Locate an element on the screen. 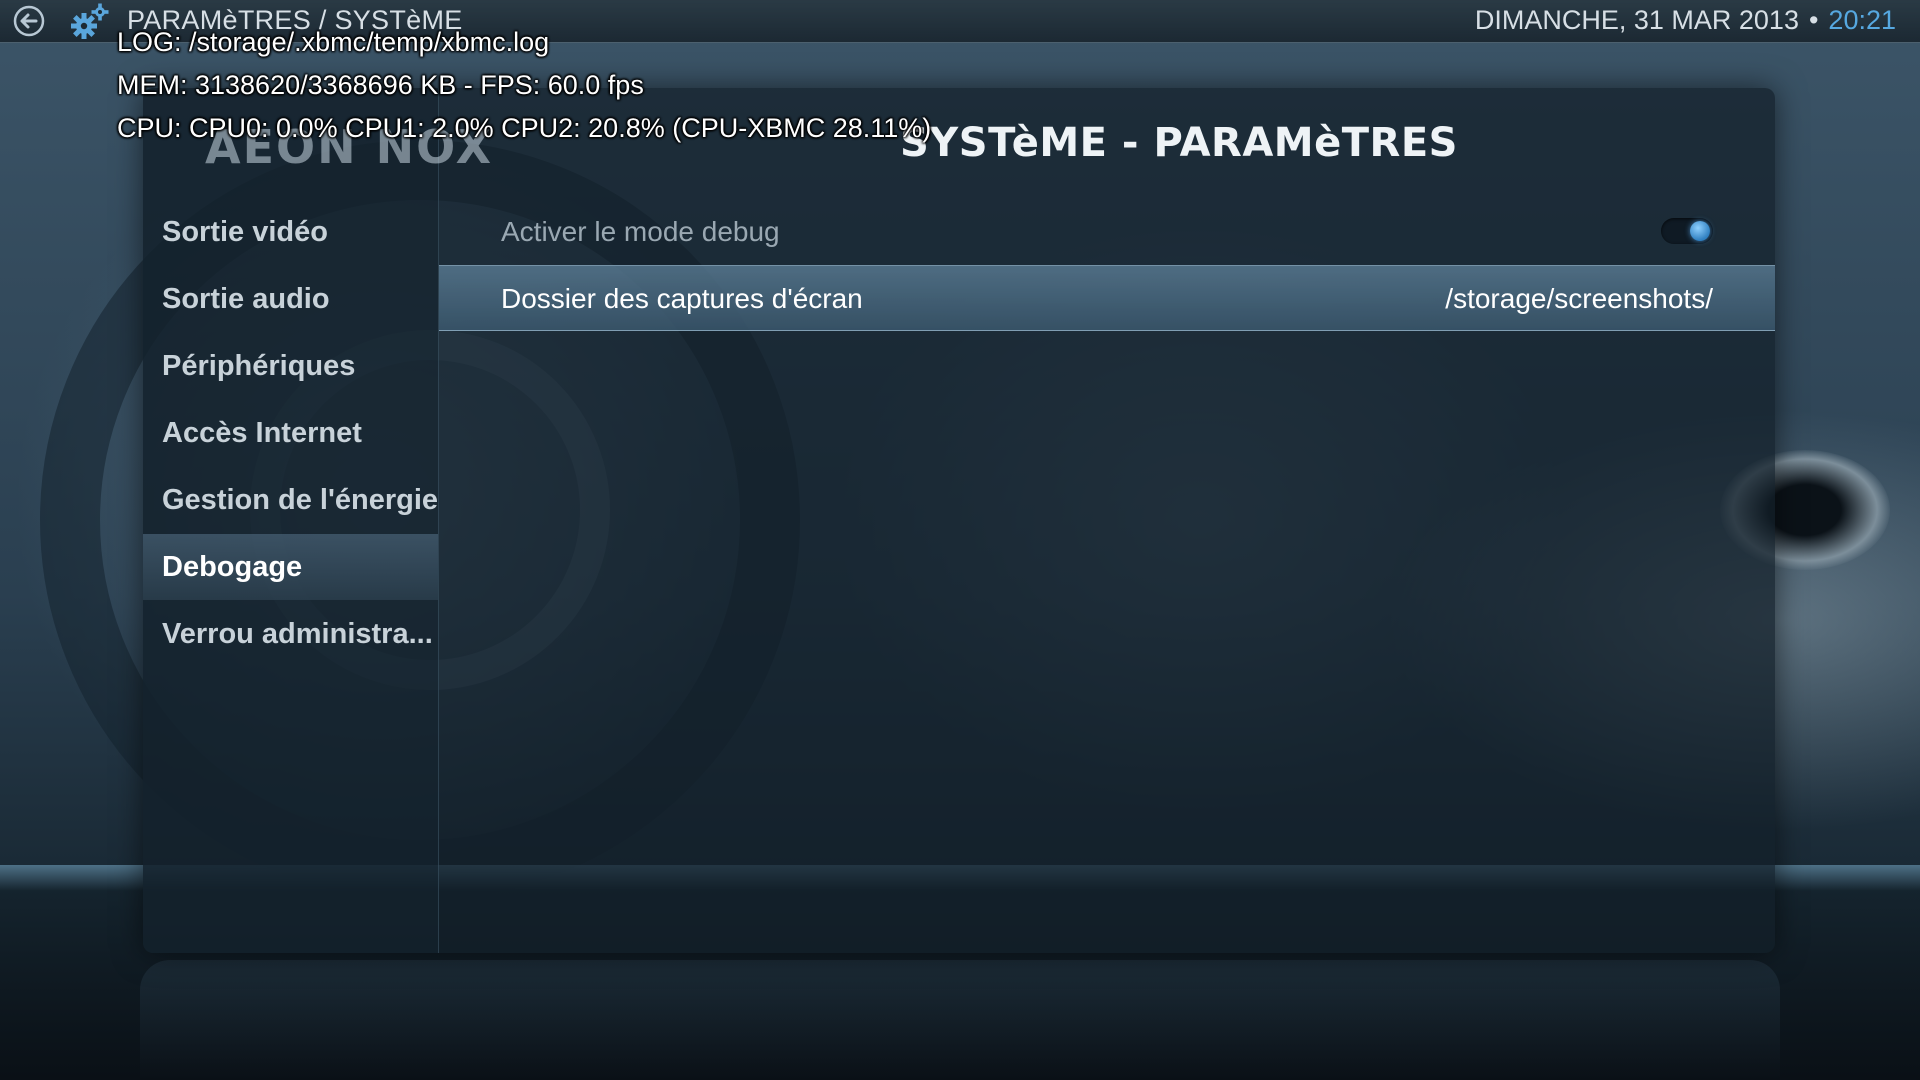 The height and width of the screenshot is (1080, 1920). sidebar-item-power-management: Gestion de l'énergie is located at coordinates (290, 500).